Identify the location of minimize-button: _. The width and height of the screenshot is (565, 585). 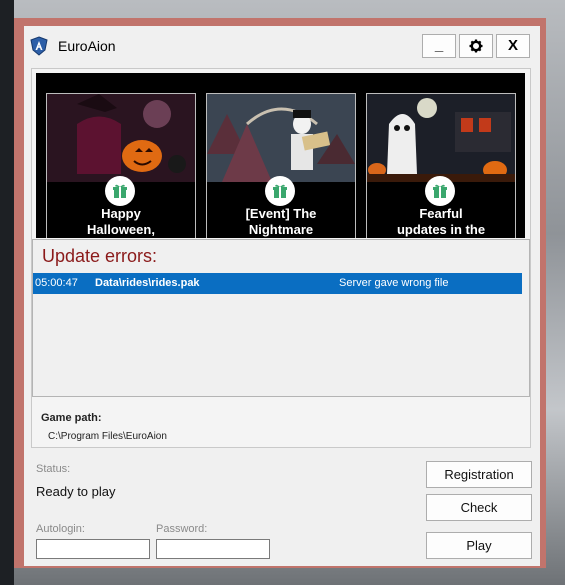
(439, 46).